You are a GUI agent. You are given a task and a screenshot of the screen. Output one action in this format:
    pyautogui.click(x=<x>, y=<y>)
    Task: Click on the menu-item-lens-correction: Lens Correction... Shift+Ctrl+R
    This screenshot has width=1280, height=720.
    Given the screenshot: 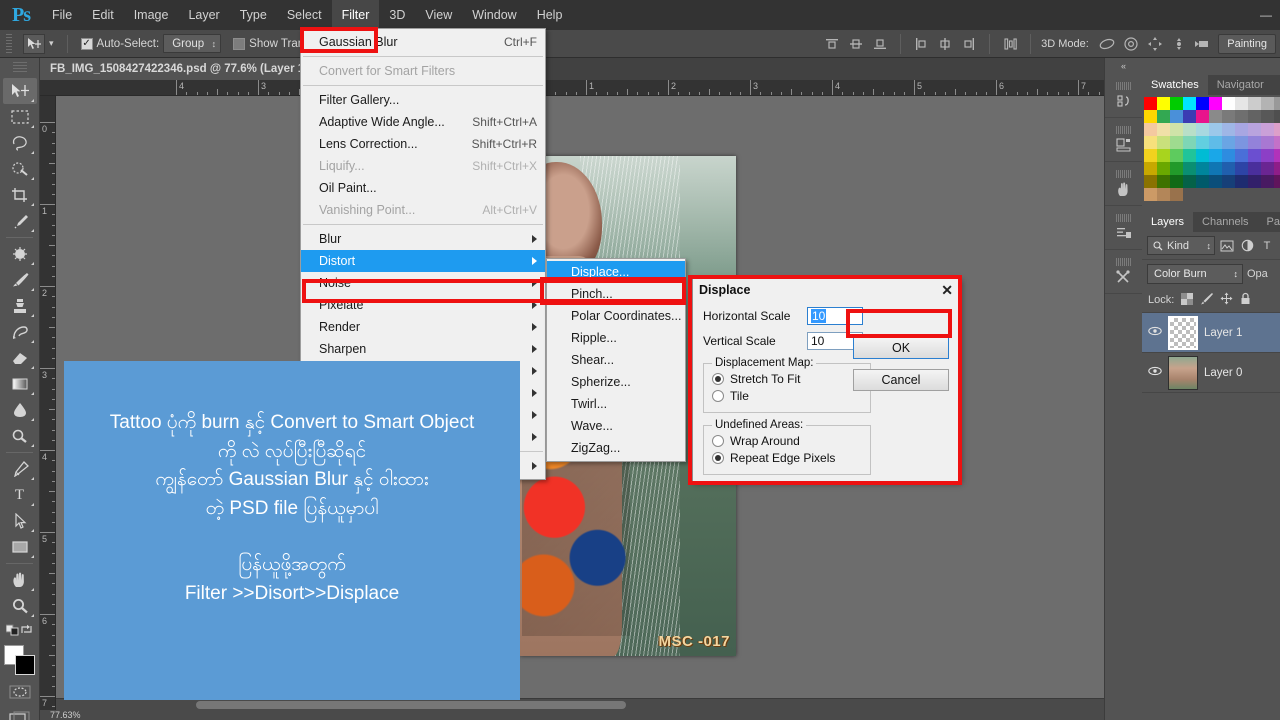 What is the action you would take?
    pyautogui.click(x=423, y=144)
    